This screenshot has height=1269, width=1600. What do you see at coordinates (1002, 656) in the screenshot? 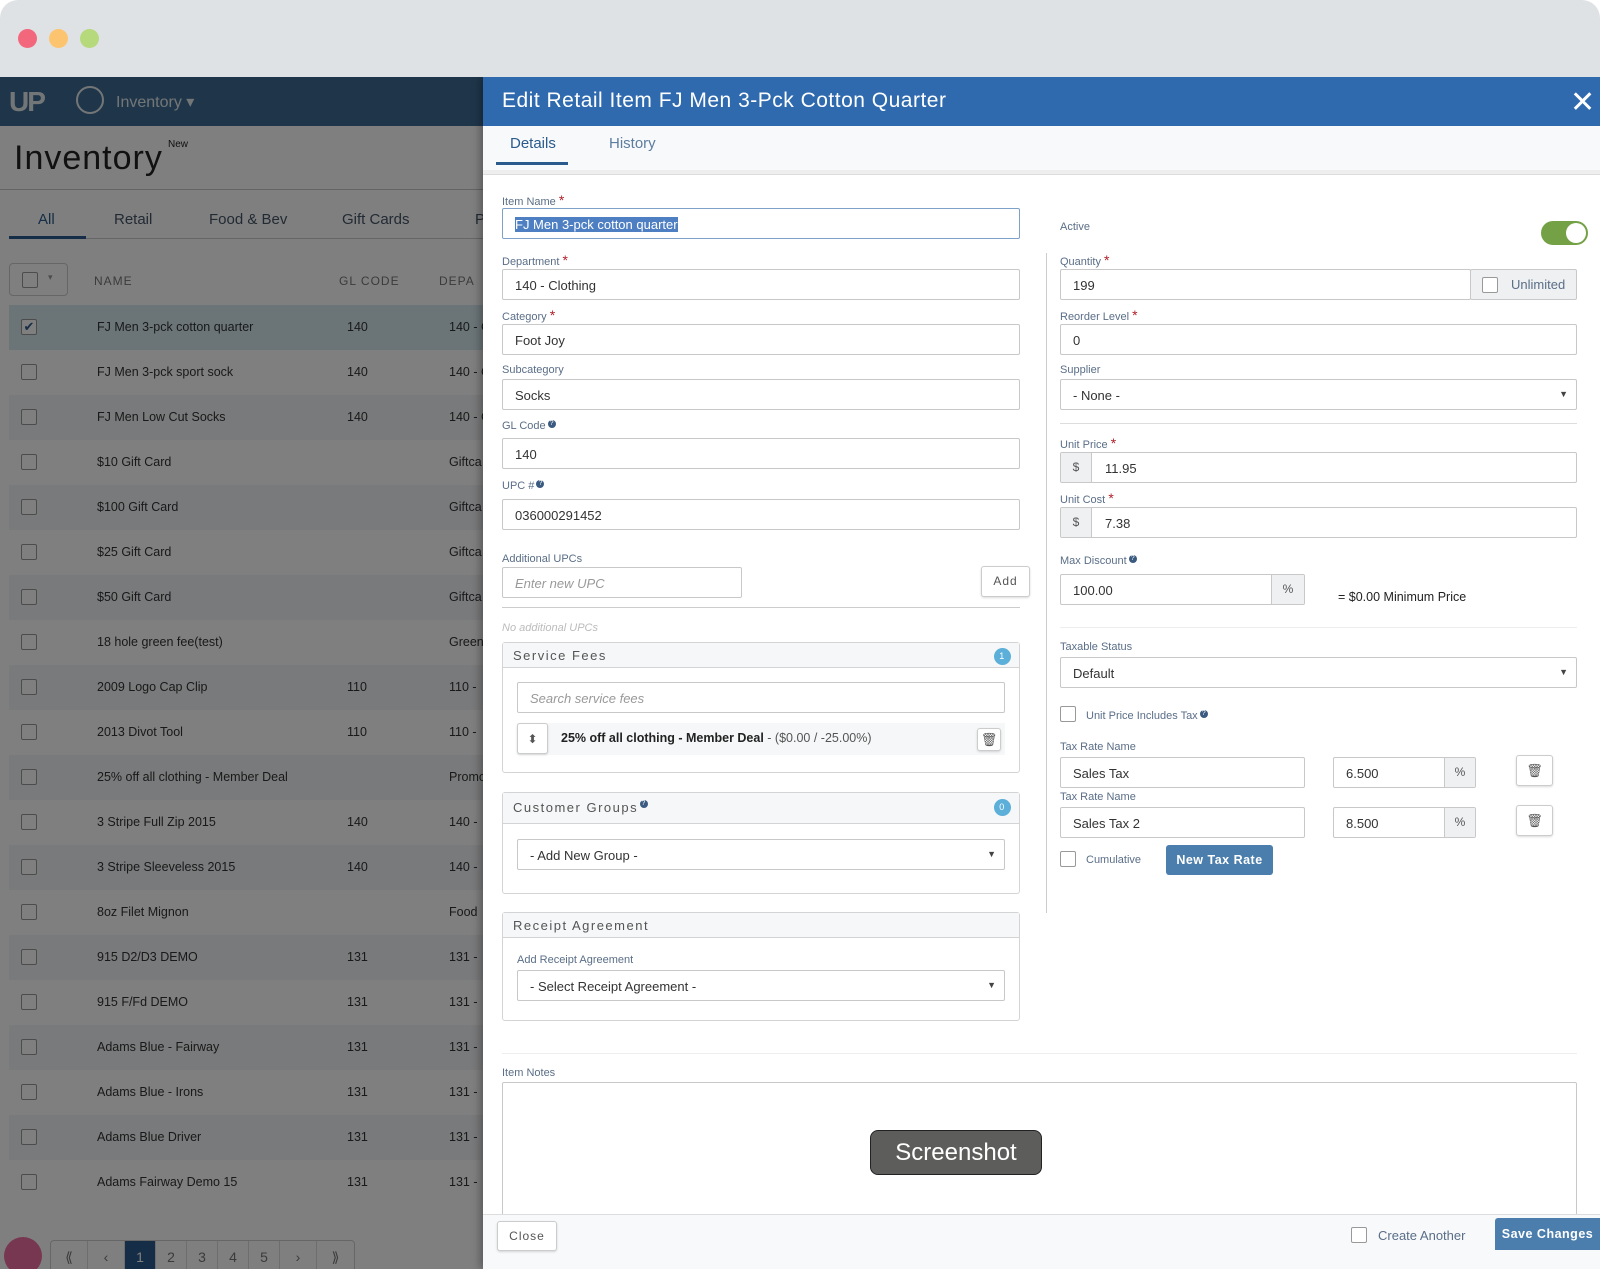
I see `service-fees-count-badge: 1` at bounding box center [1002, 656].